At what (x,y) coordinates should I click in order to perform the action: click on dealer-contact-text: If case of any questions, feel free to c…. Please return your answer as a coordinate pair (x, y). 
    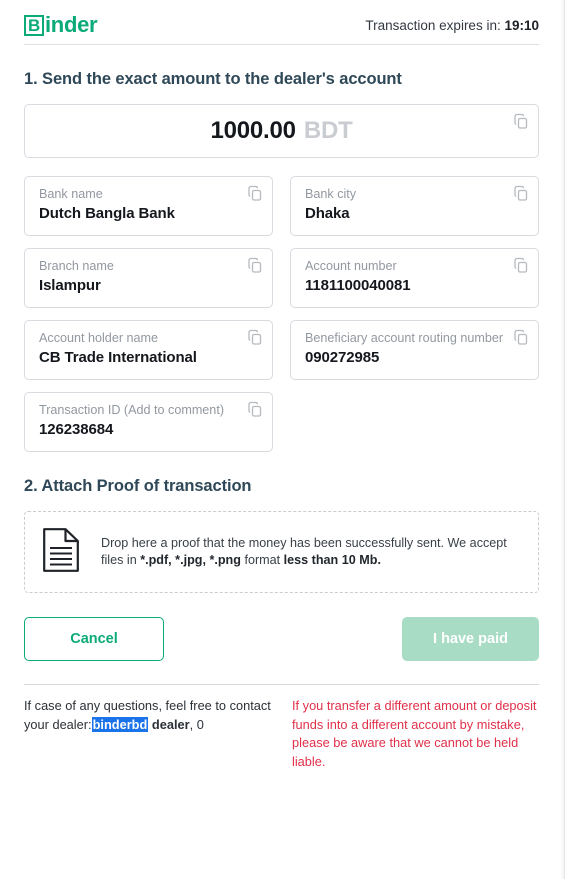
    Looking at the image, I should click on (149, 734).